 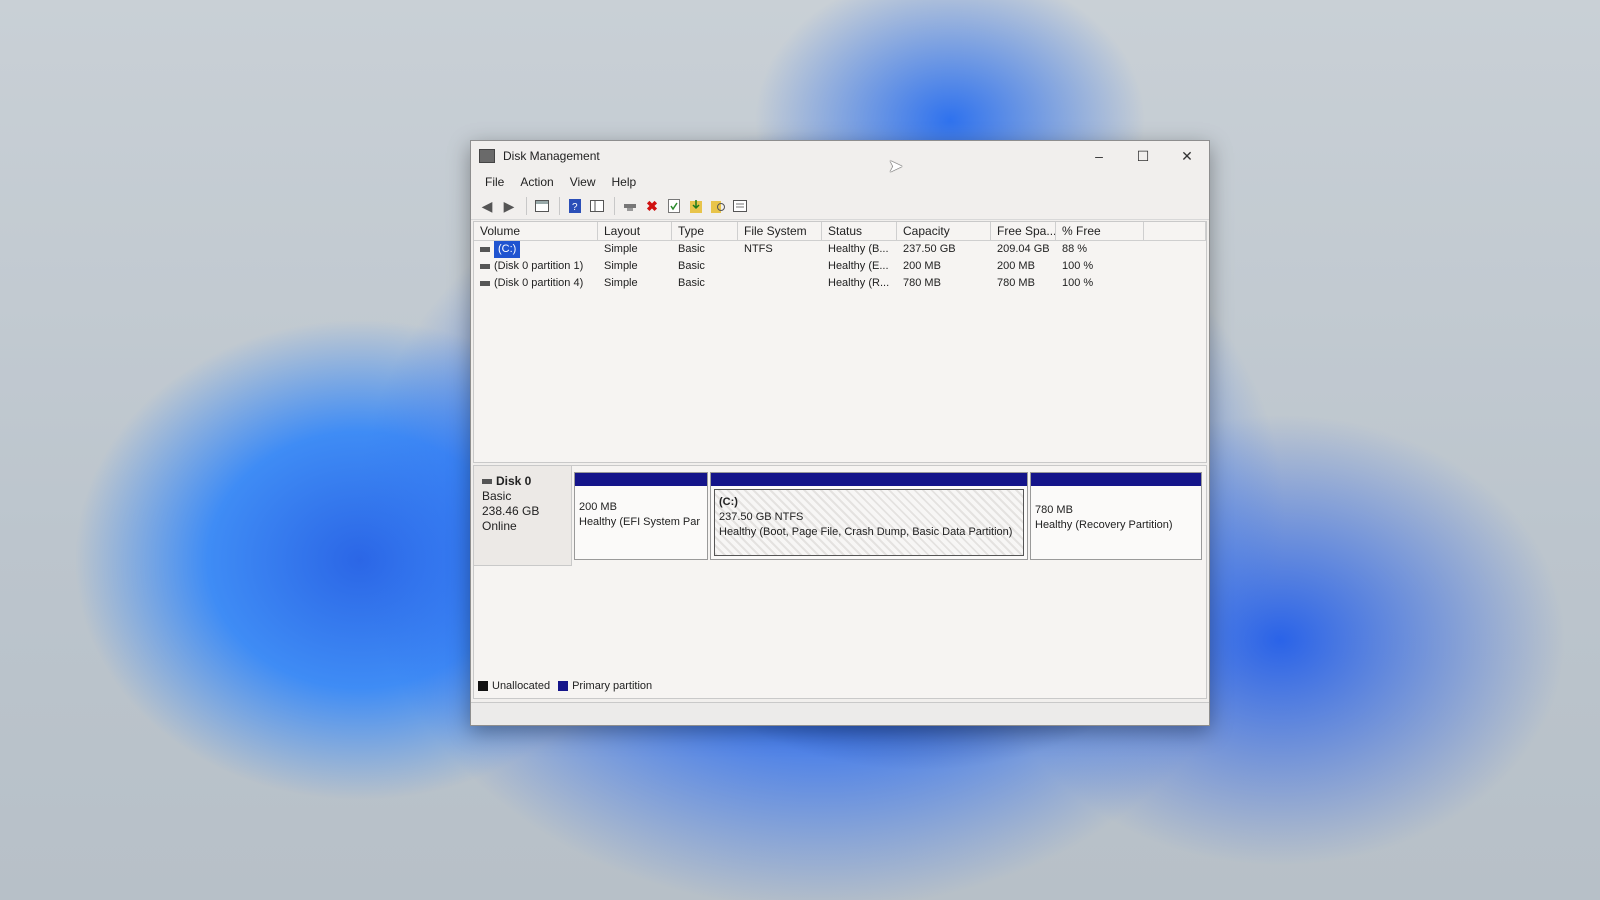 I want to click on volume-name: (Disk 0 partition 1), so click(x=539, y=266).